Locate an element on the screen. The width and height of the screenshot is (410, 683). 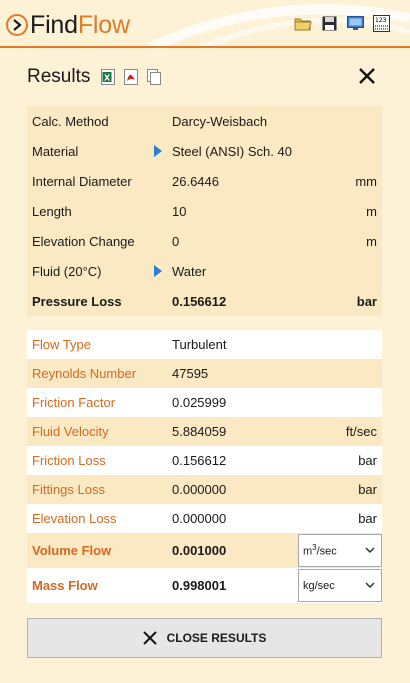
row-mass-flow: Mass Flow 0.998001 kg/sec is located at coordinates (204, 585).